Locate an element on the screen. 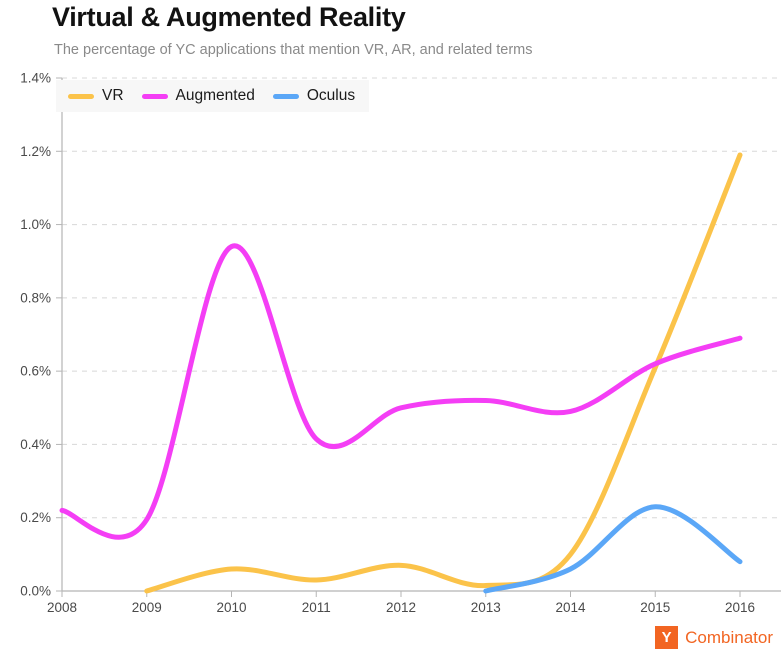 Image resolution: width=781 pixels, height=655 pixels. legend-entry-oculus: Oculus is located at coordinates (314, 96).